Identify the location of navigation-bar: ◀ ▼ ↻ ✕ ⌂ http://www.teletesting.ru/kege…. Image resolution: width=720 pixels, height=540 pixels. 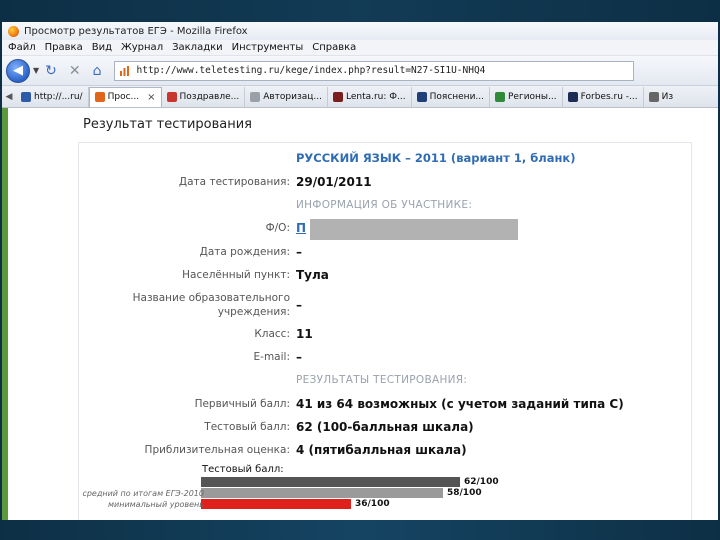
(360, 71).